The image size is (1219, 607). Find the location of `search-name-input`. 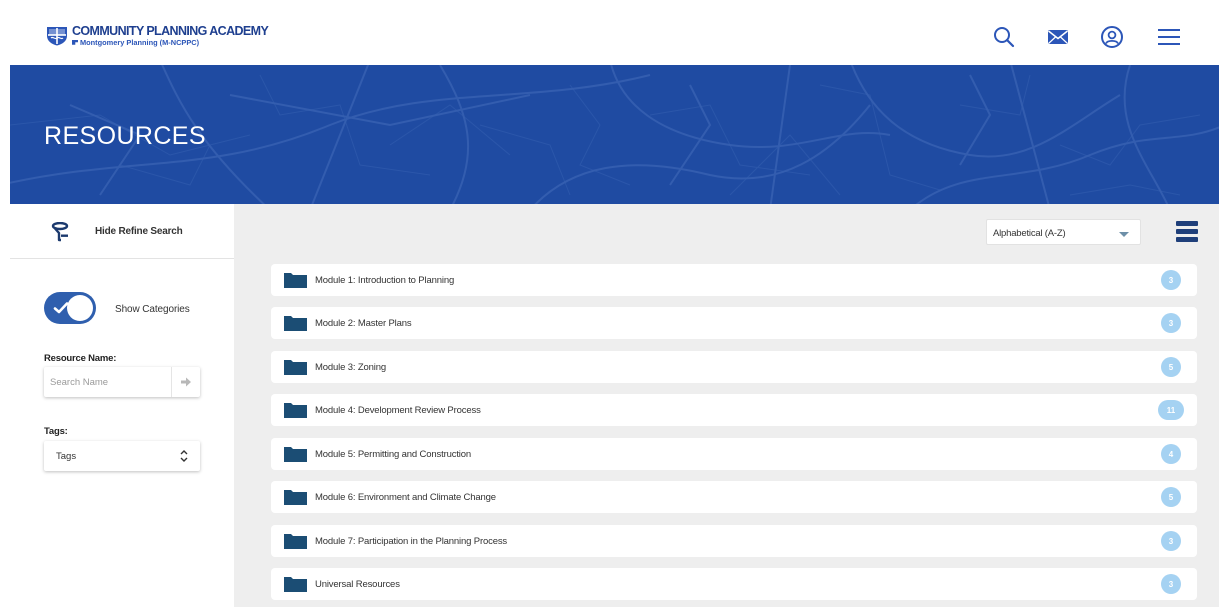

search-name-input is located at coordinates (107, 382).